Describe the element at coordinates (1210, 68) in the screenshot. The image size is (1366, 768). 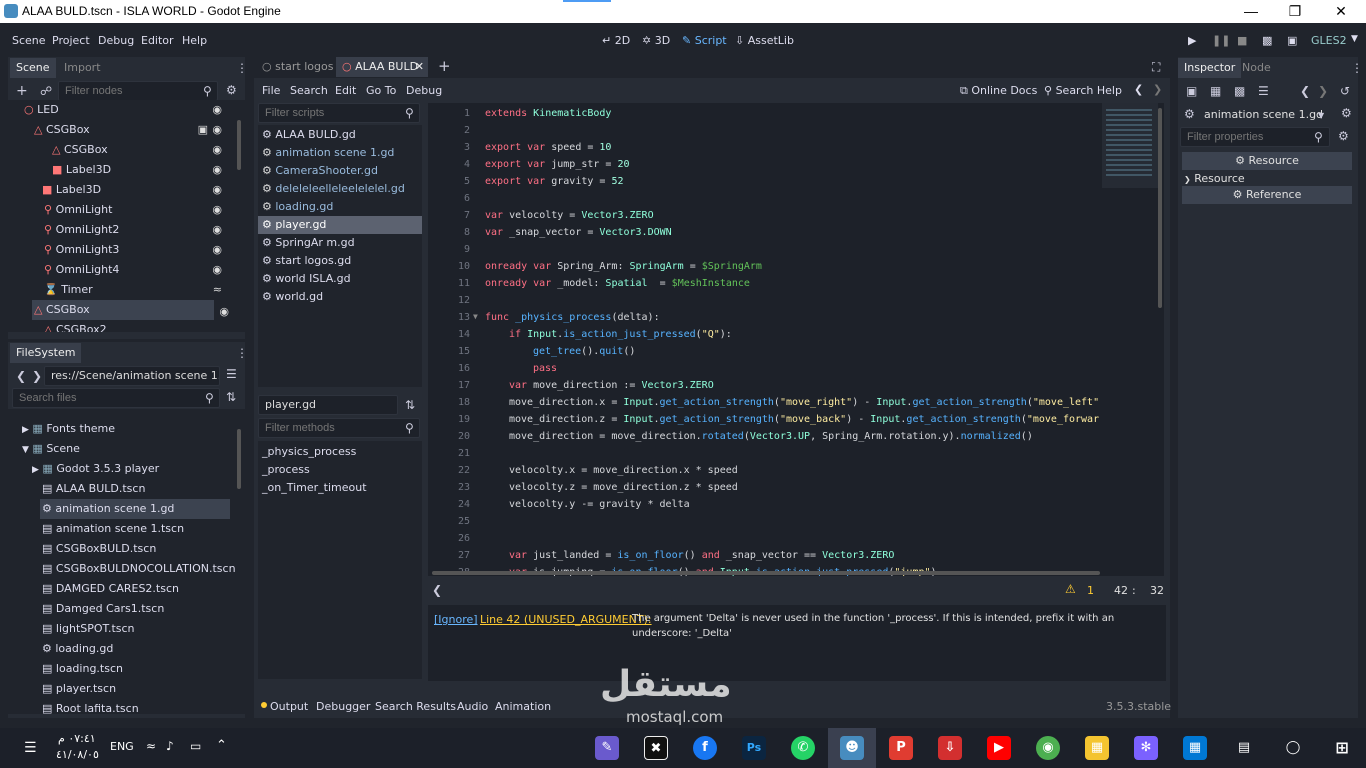
I see `tab-inspector: Inspector` at that location.